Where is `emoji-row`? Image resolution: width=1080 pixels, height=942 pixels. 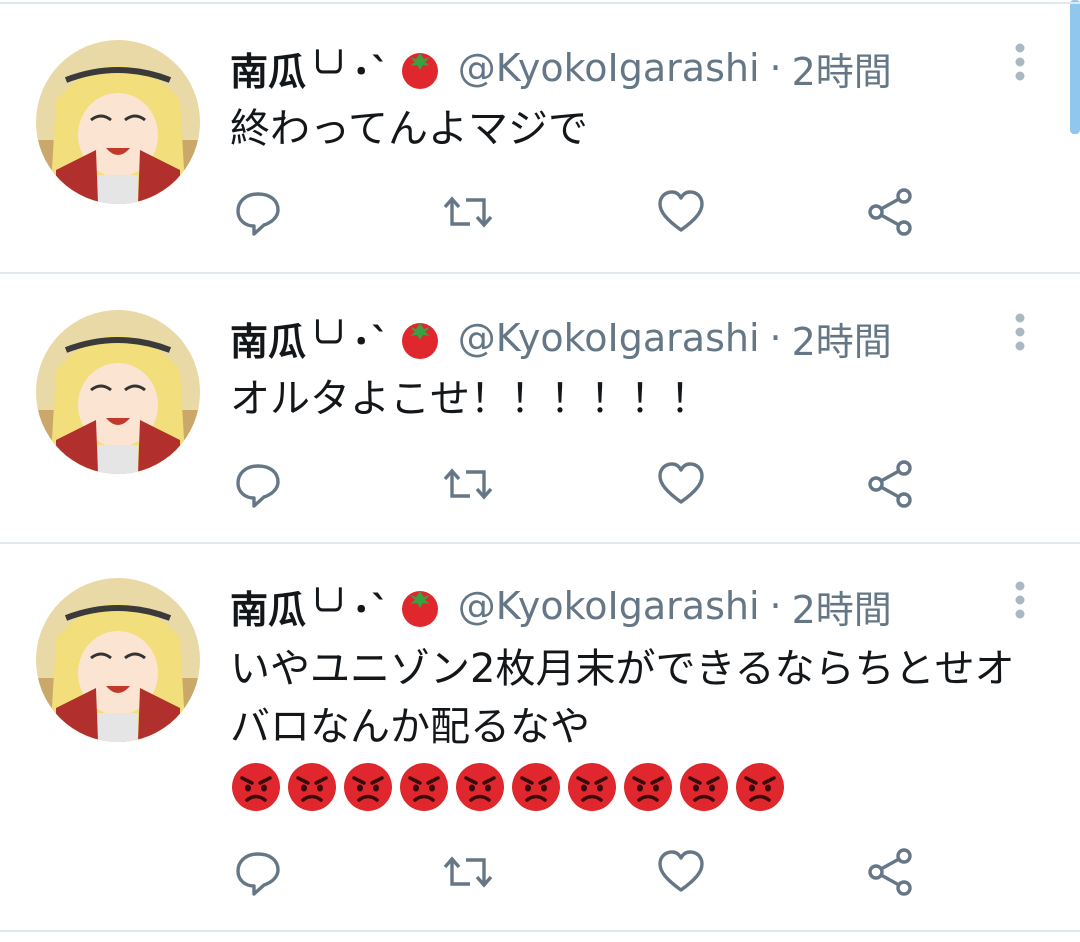
emoji-row is located at coordinates (508, 787).